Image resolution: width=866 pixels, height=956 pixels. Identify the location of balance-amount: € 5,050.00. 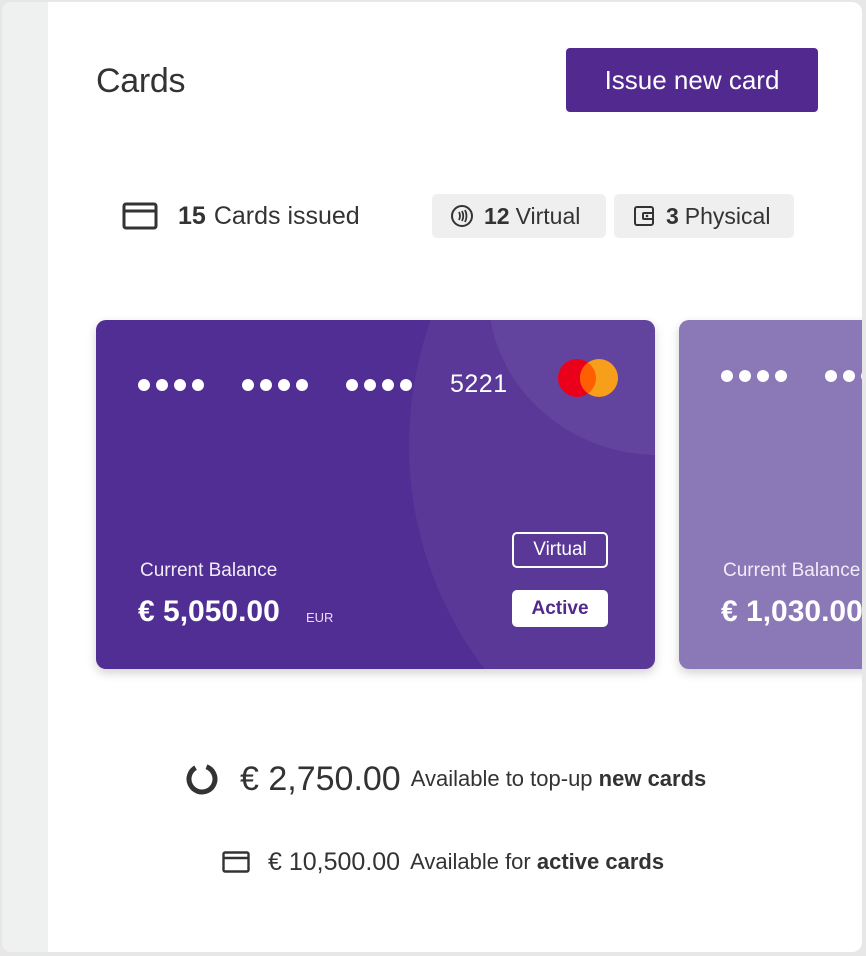
(209, 611).